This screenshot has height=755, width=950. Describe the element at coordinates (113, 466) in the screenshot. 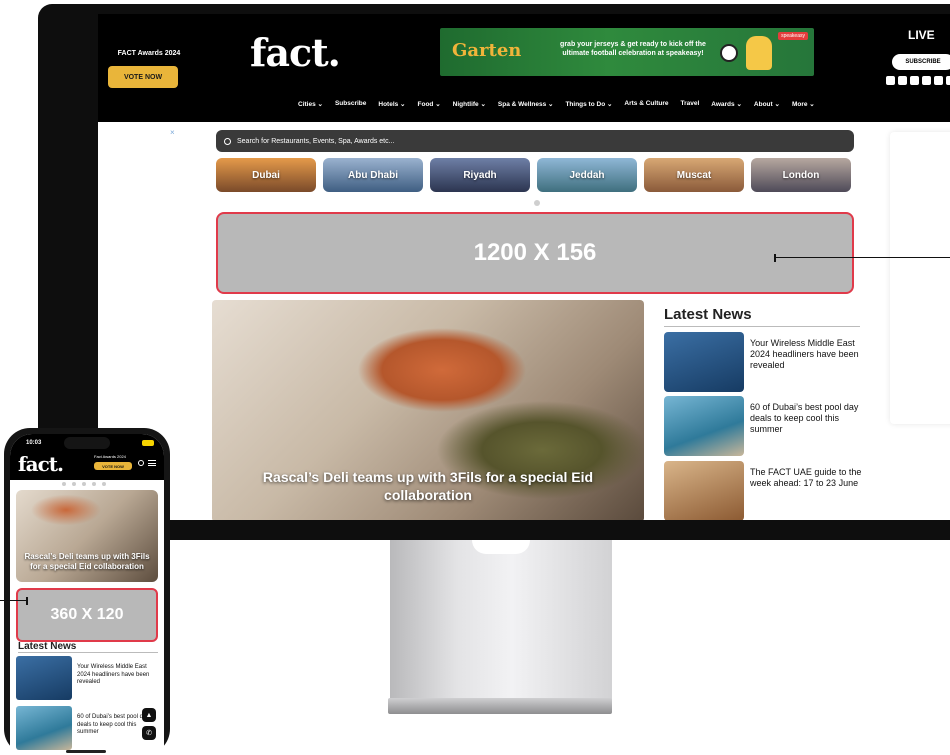

I see `mobile-vote-button: VOTE NOW` at that location.